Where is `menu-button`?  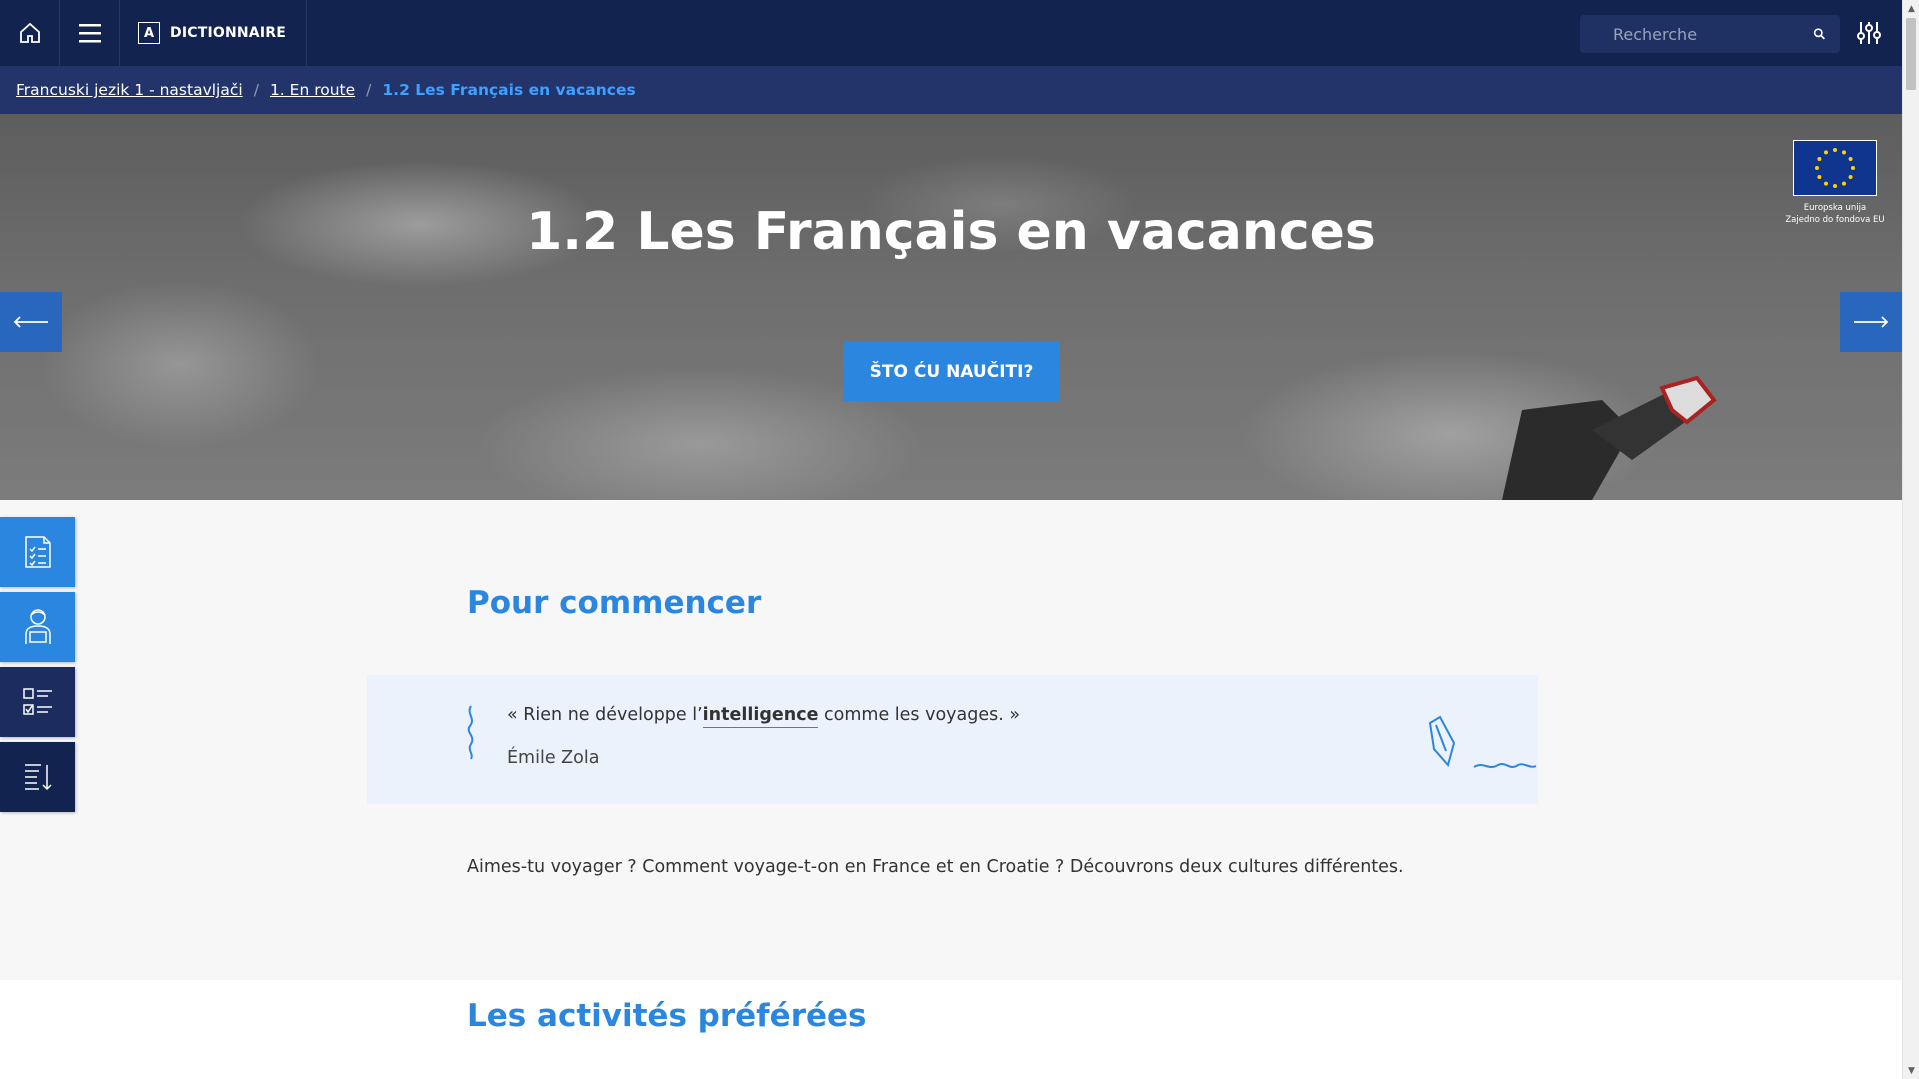 menu-button is located at coordinates (90, 33).